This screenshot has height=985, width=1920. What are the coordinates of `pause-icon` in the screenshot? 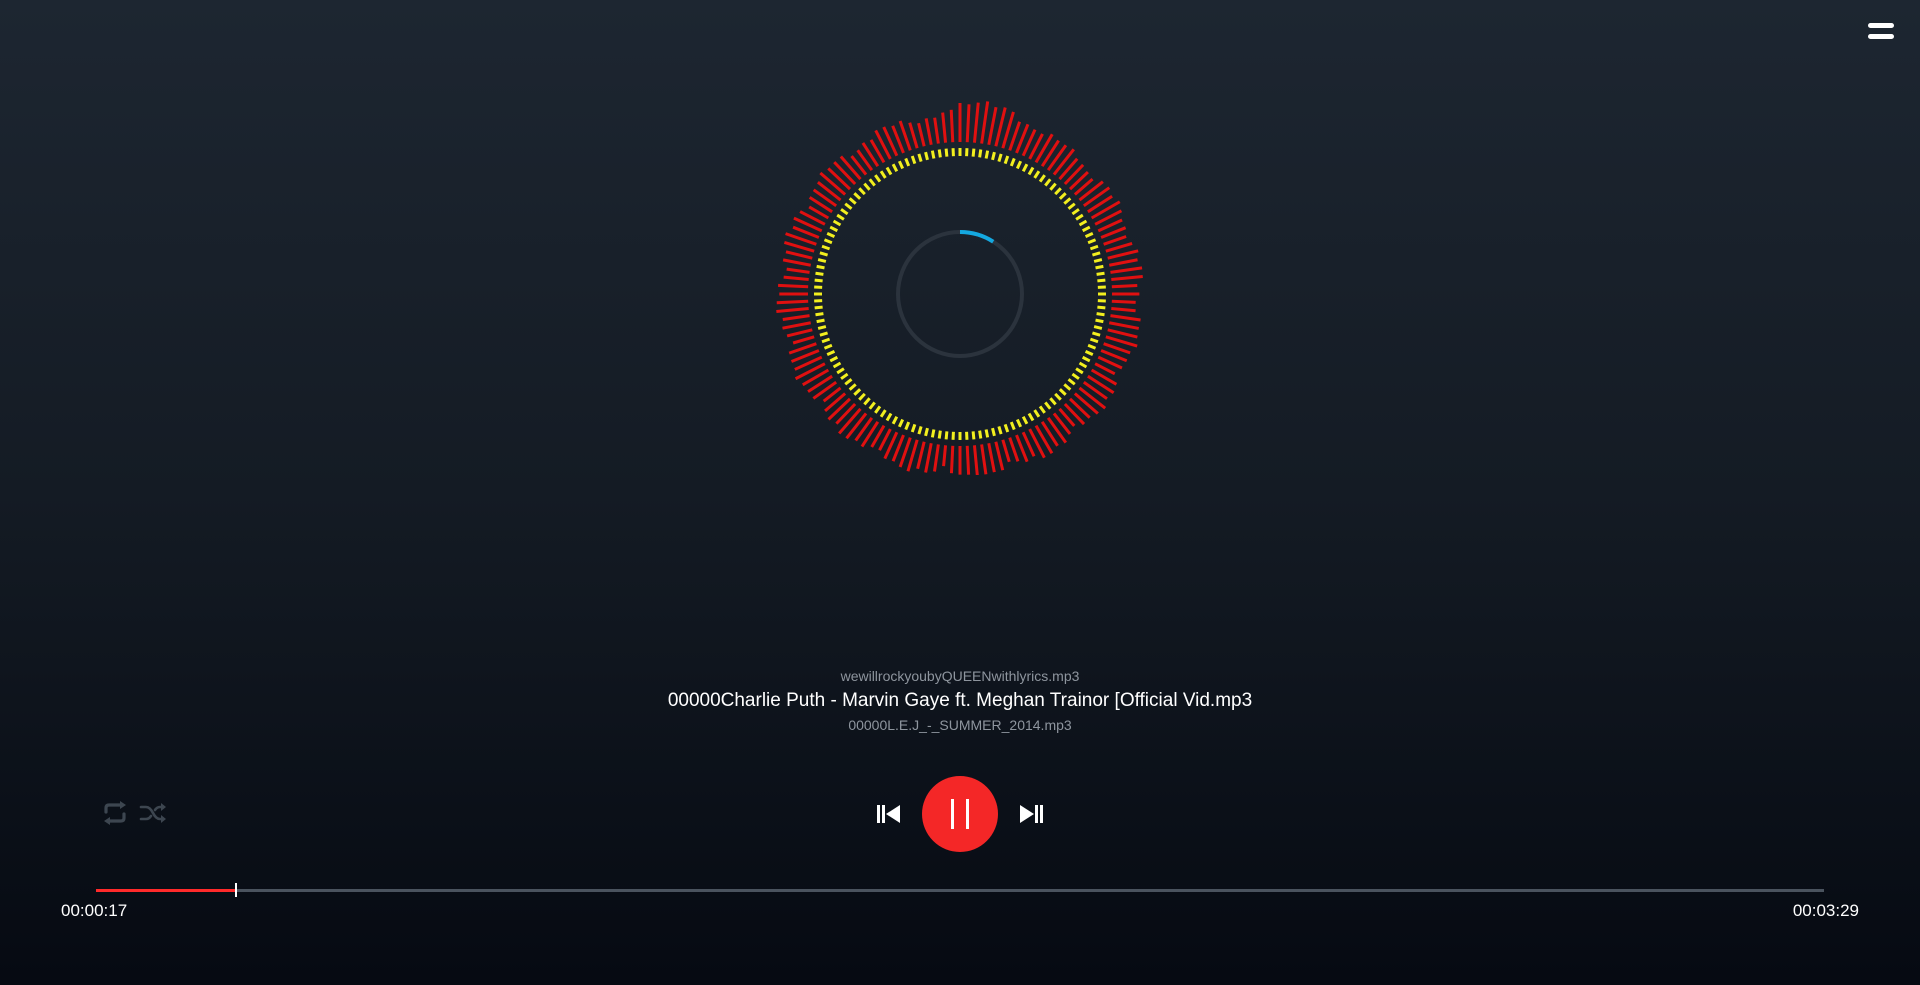 It's located at (960, 814).